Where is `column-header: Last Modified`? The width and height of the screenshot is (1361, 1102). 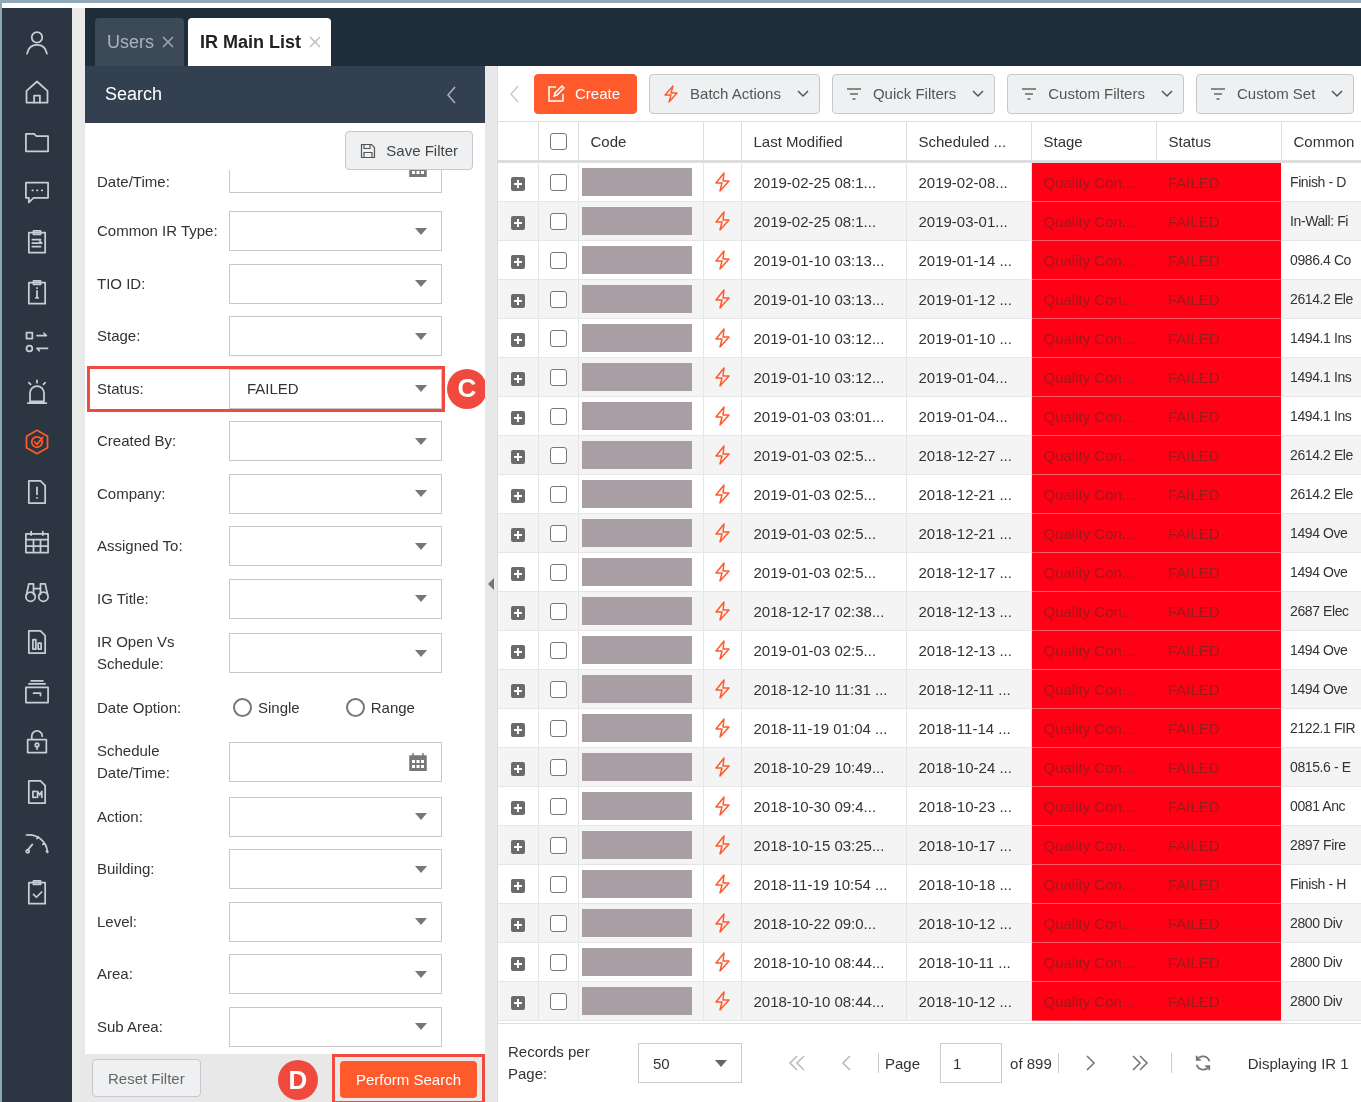
column-header: Last Modified is located at coordinates (823, 142).